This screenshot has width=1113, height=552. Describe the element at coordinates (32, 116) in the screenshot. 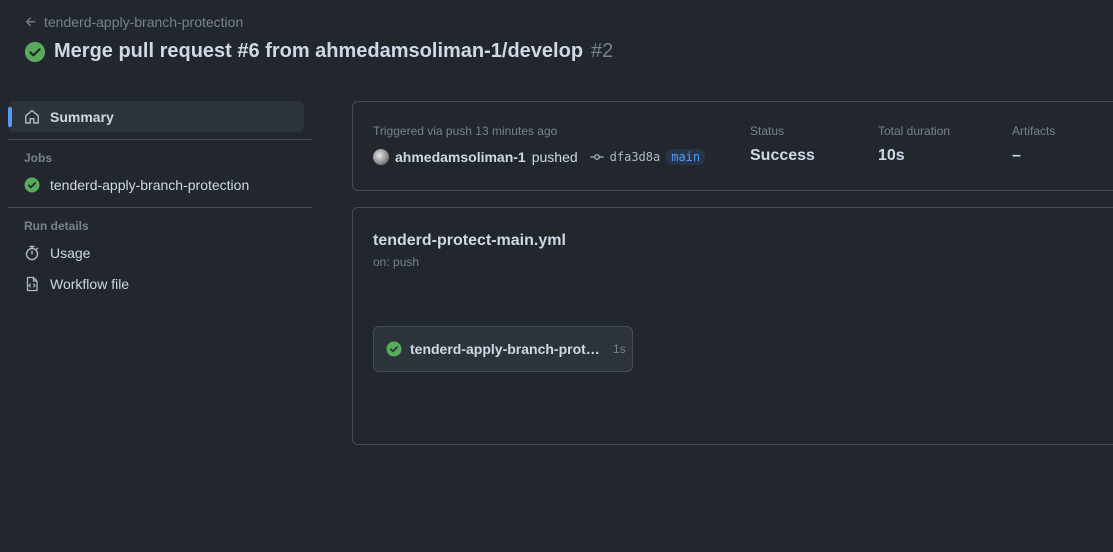

I see `home-icon` at that location.